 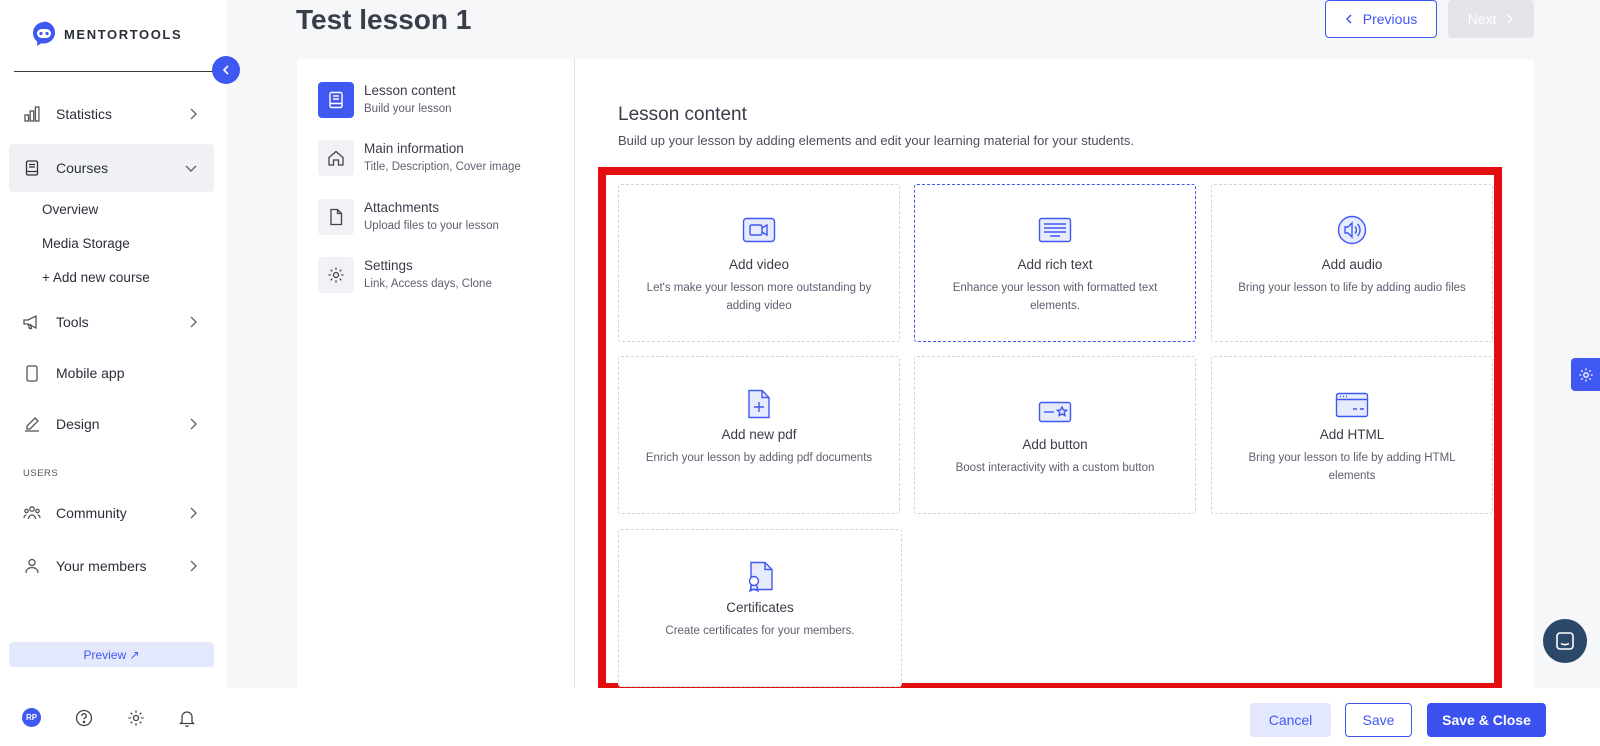 What do you see at coordinates (31, 717) in the screenshot?
I see `avatar: RP` at bounding box center [31, 717].